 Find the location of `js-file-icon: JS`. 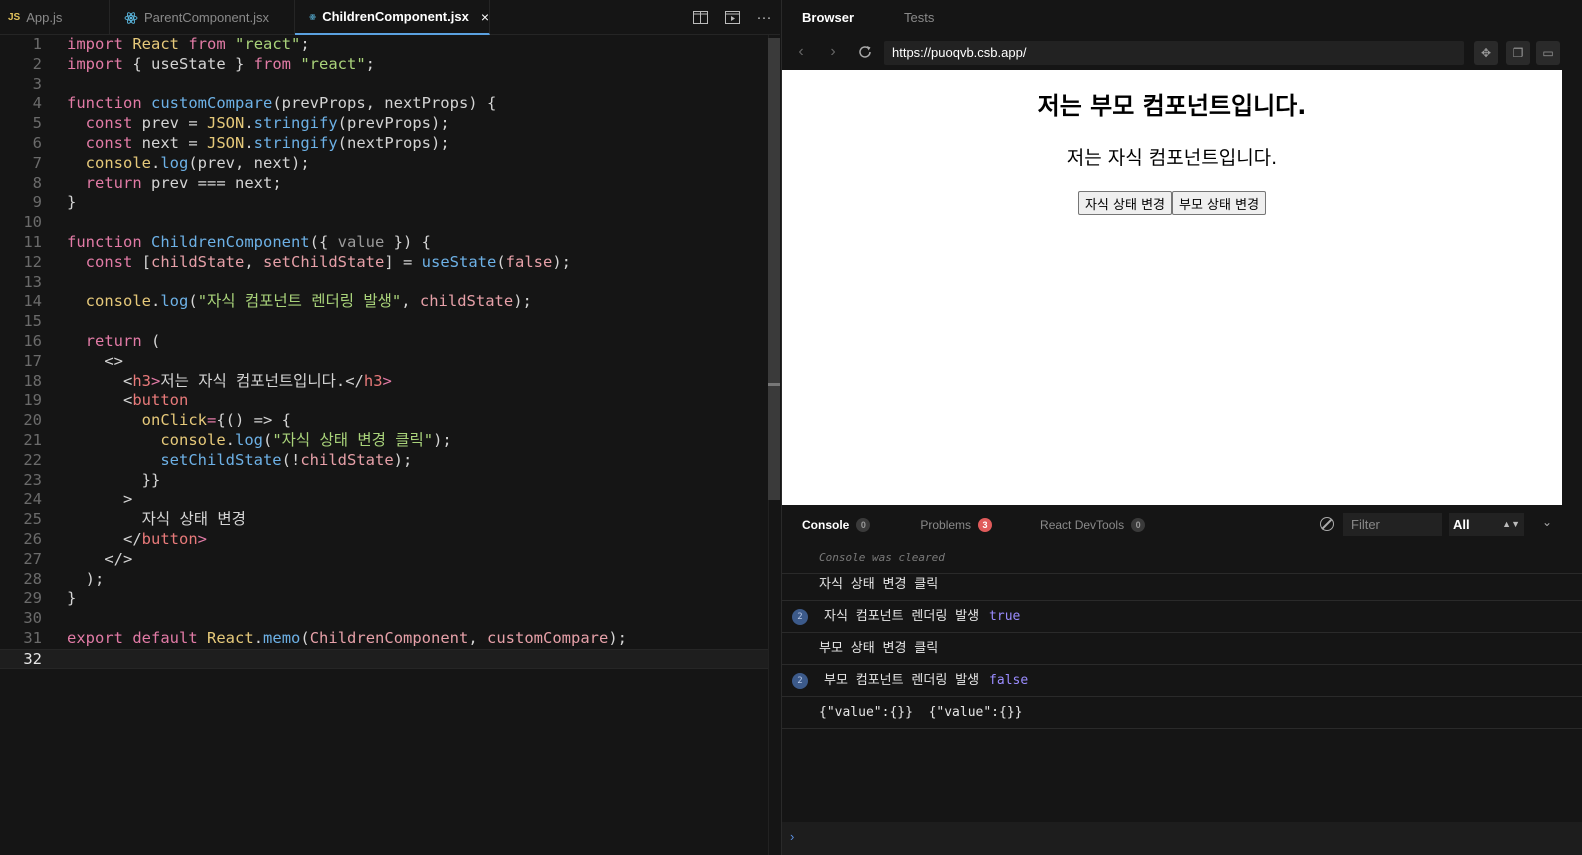

js-file-icon: JS is located at coordinates (14, 17).